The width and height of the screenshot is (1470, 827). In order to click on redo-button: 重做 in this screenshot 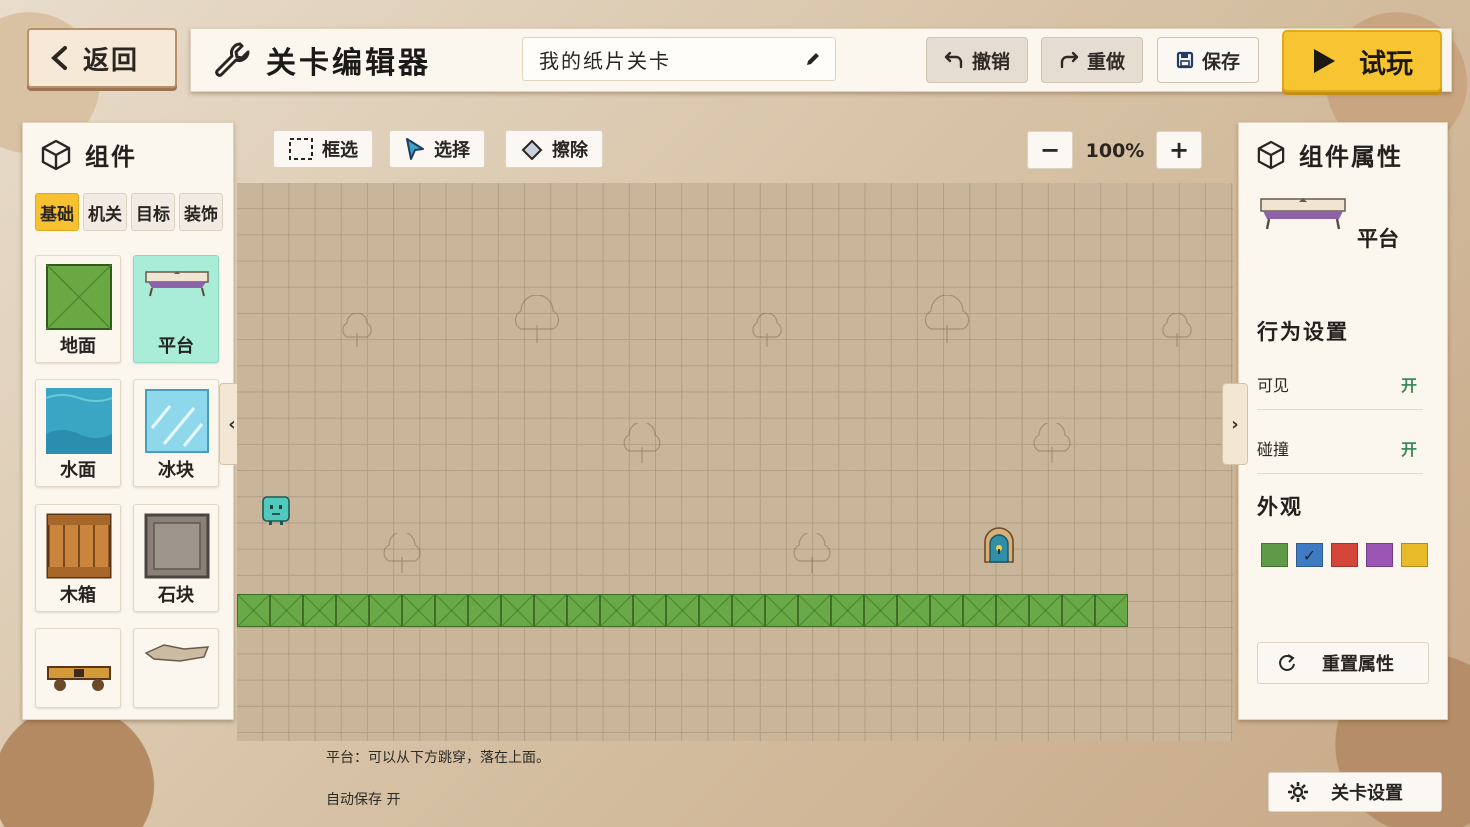, I will do `click(1092, 60)`.